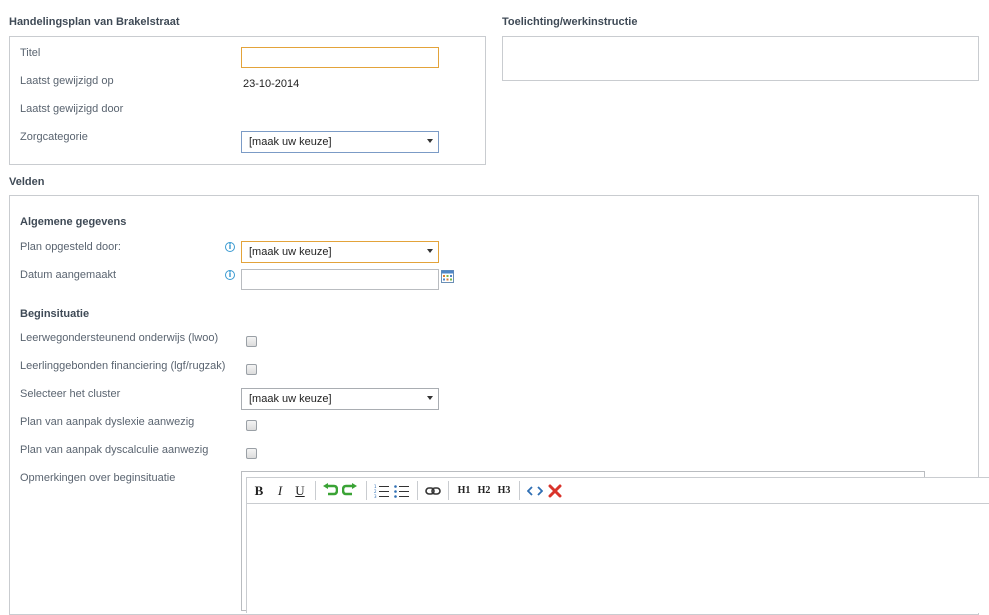  What do you see at coordinates (114, 450) in the screenshot?
I see `dyscalculie-label: Plan van aanpak dyscalculie aanwezig` at bounding box center [114, 450].